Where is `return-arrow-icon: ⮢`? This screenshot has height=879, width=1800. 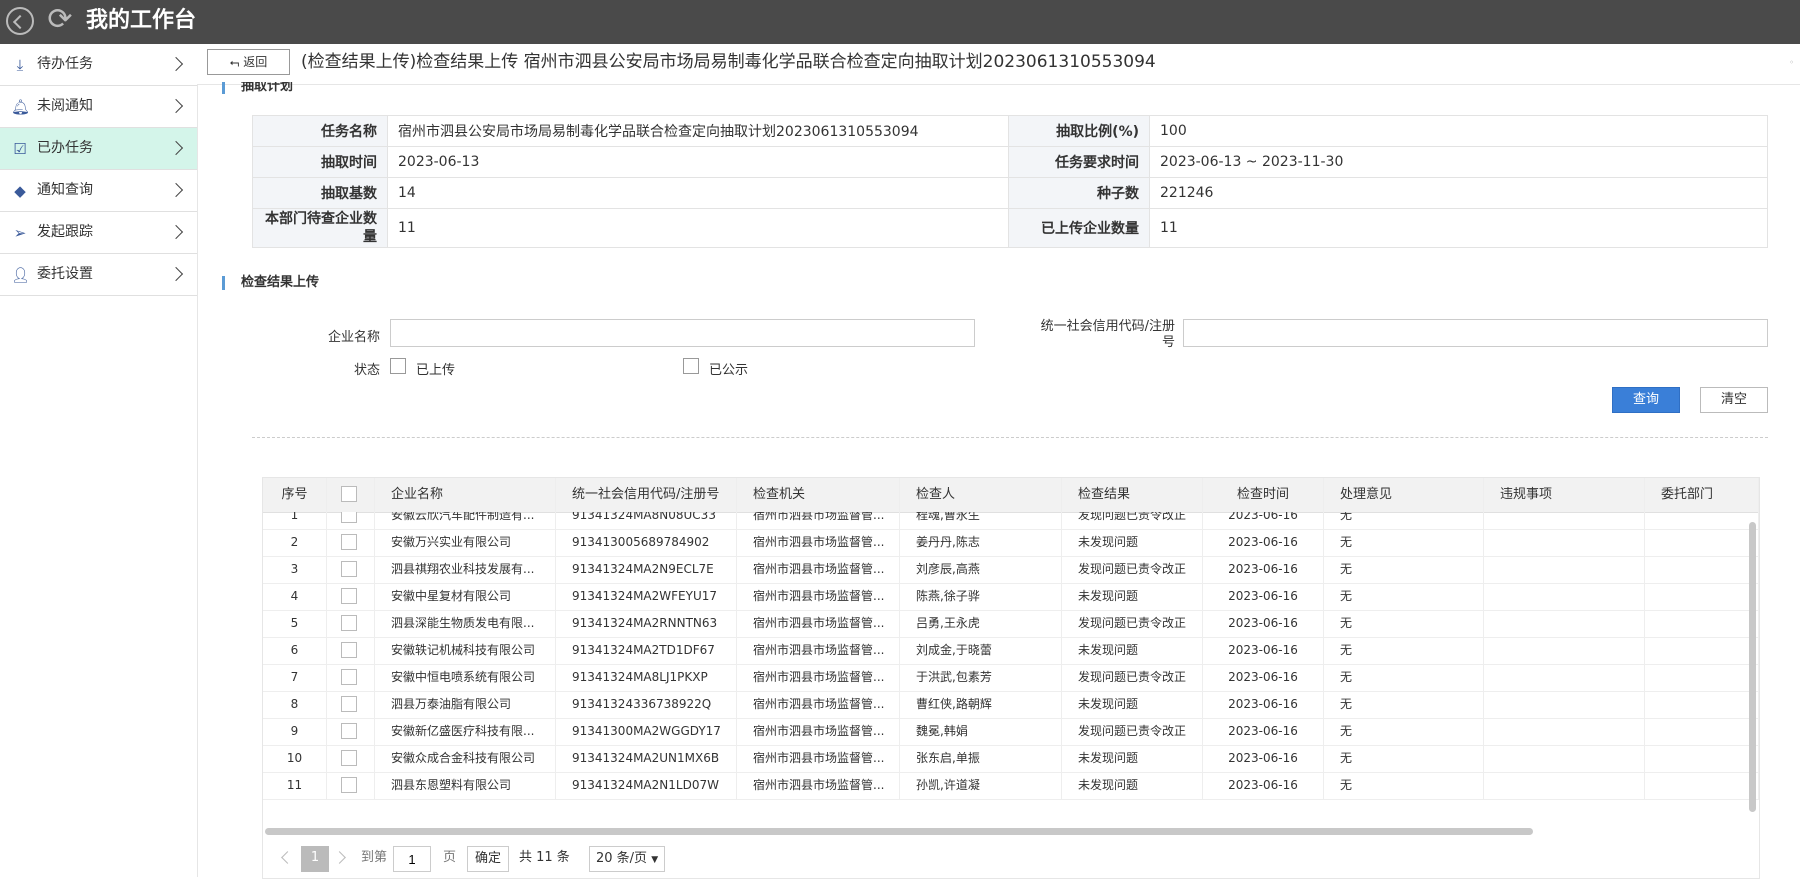
return-arrow-icon: ⮢ is located at coordinates (236, 62).